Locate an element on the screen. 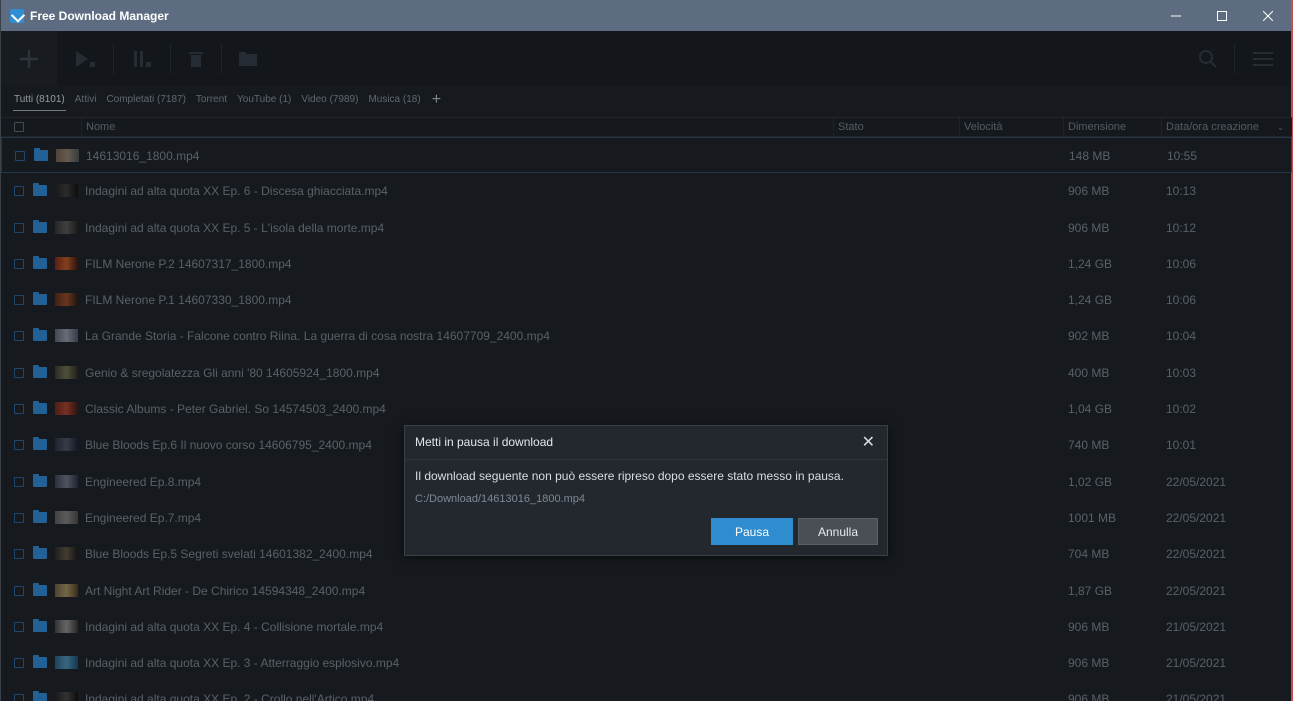  window-title: Free Download Manager is located at coordinates (99, 15).